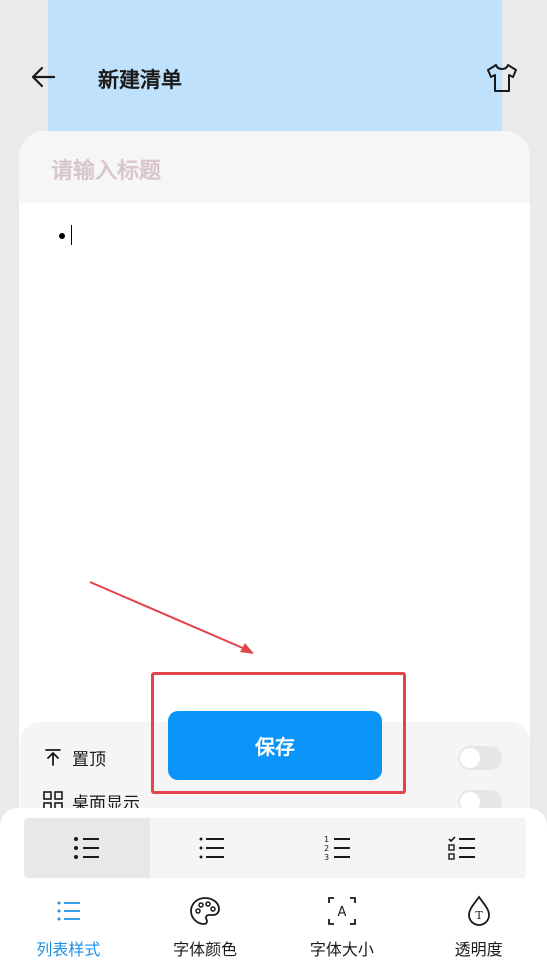 This screenshot has height=968, width=547. I want to click on svg-text: 3, so click(326, 857).